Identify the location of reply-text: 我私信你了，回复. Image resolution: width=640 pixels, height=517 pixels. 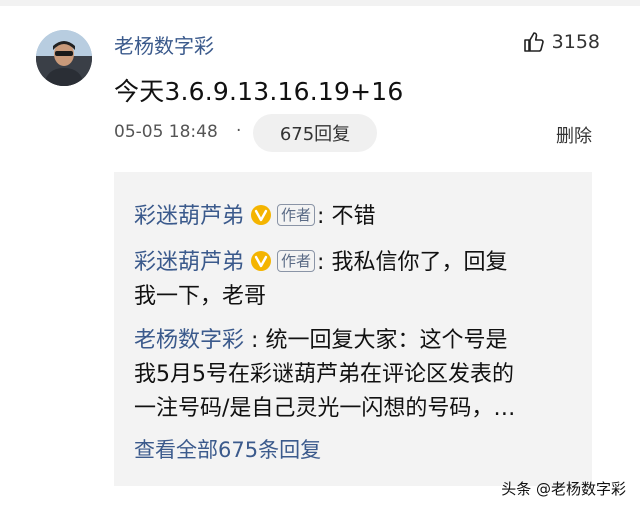
(419, 262).